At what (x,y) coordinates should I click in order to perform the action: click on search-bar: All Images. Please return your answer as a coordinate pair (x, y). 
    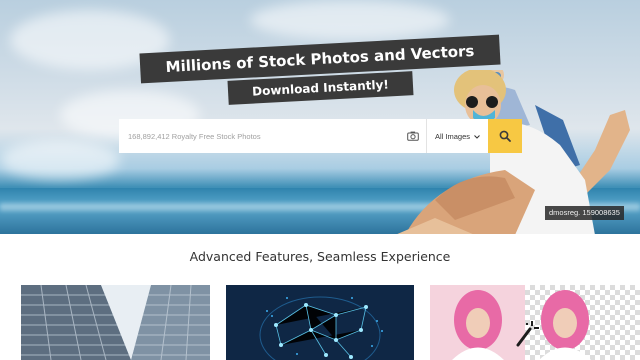
    Looking at the image, I should click on (320, 136).